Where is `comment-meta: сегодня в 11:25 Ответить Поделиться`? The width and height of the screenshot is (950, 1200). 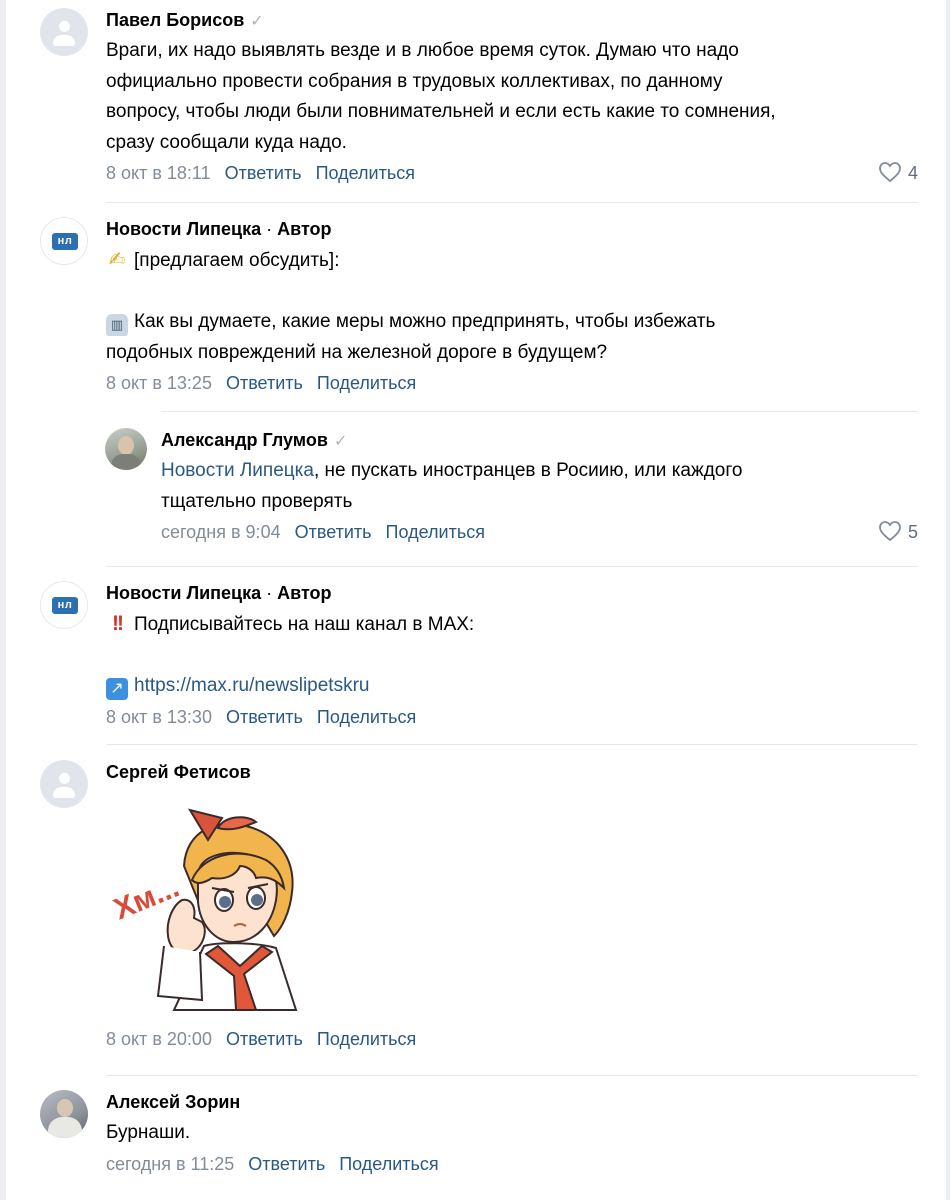 comment-meta: сегодня в 11:25 Ответить Поделиться is located at coordinates (512, 1164).